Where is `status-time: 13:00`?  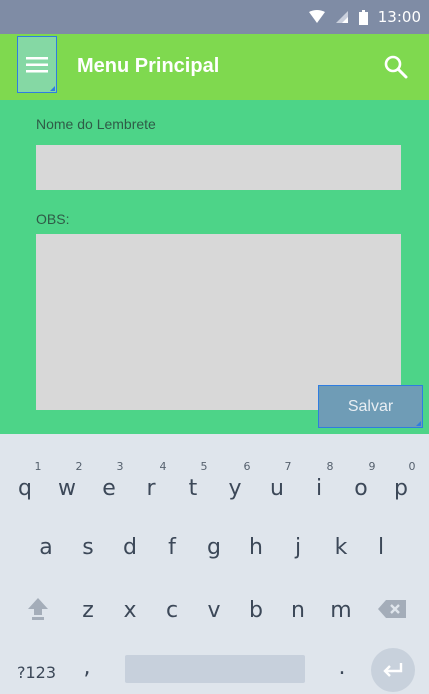
status-time: 13:00 is located at coordinates (399, 17).